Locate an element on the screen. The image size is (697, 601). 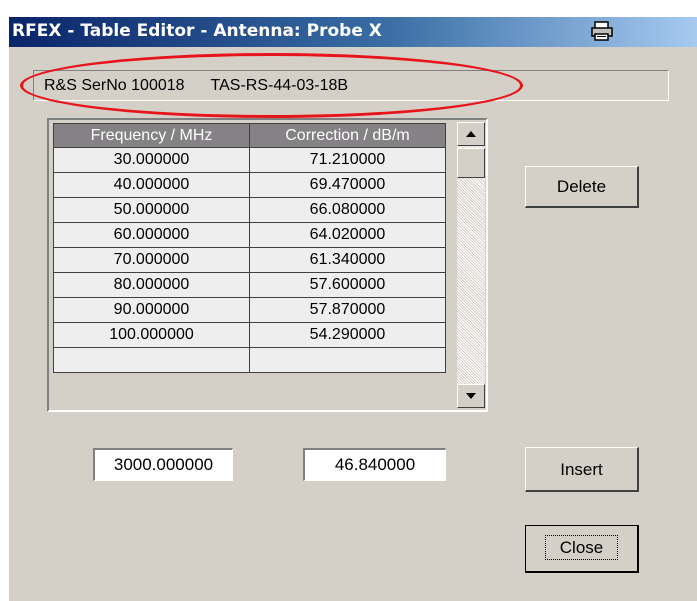
correction-cell: 57.870000 is located at coordinates (347, 310).